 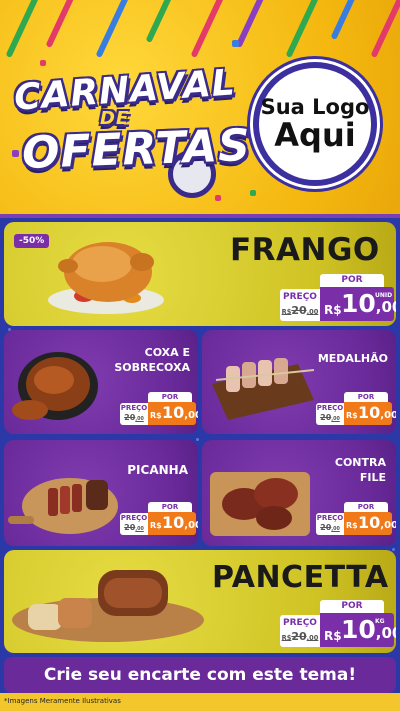 What do you see at coordinates (106, 278) in the screenshot?
I see `roast-chicken-image` at bounding box center [106, 278].